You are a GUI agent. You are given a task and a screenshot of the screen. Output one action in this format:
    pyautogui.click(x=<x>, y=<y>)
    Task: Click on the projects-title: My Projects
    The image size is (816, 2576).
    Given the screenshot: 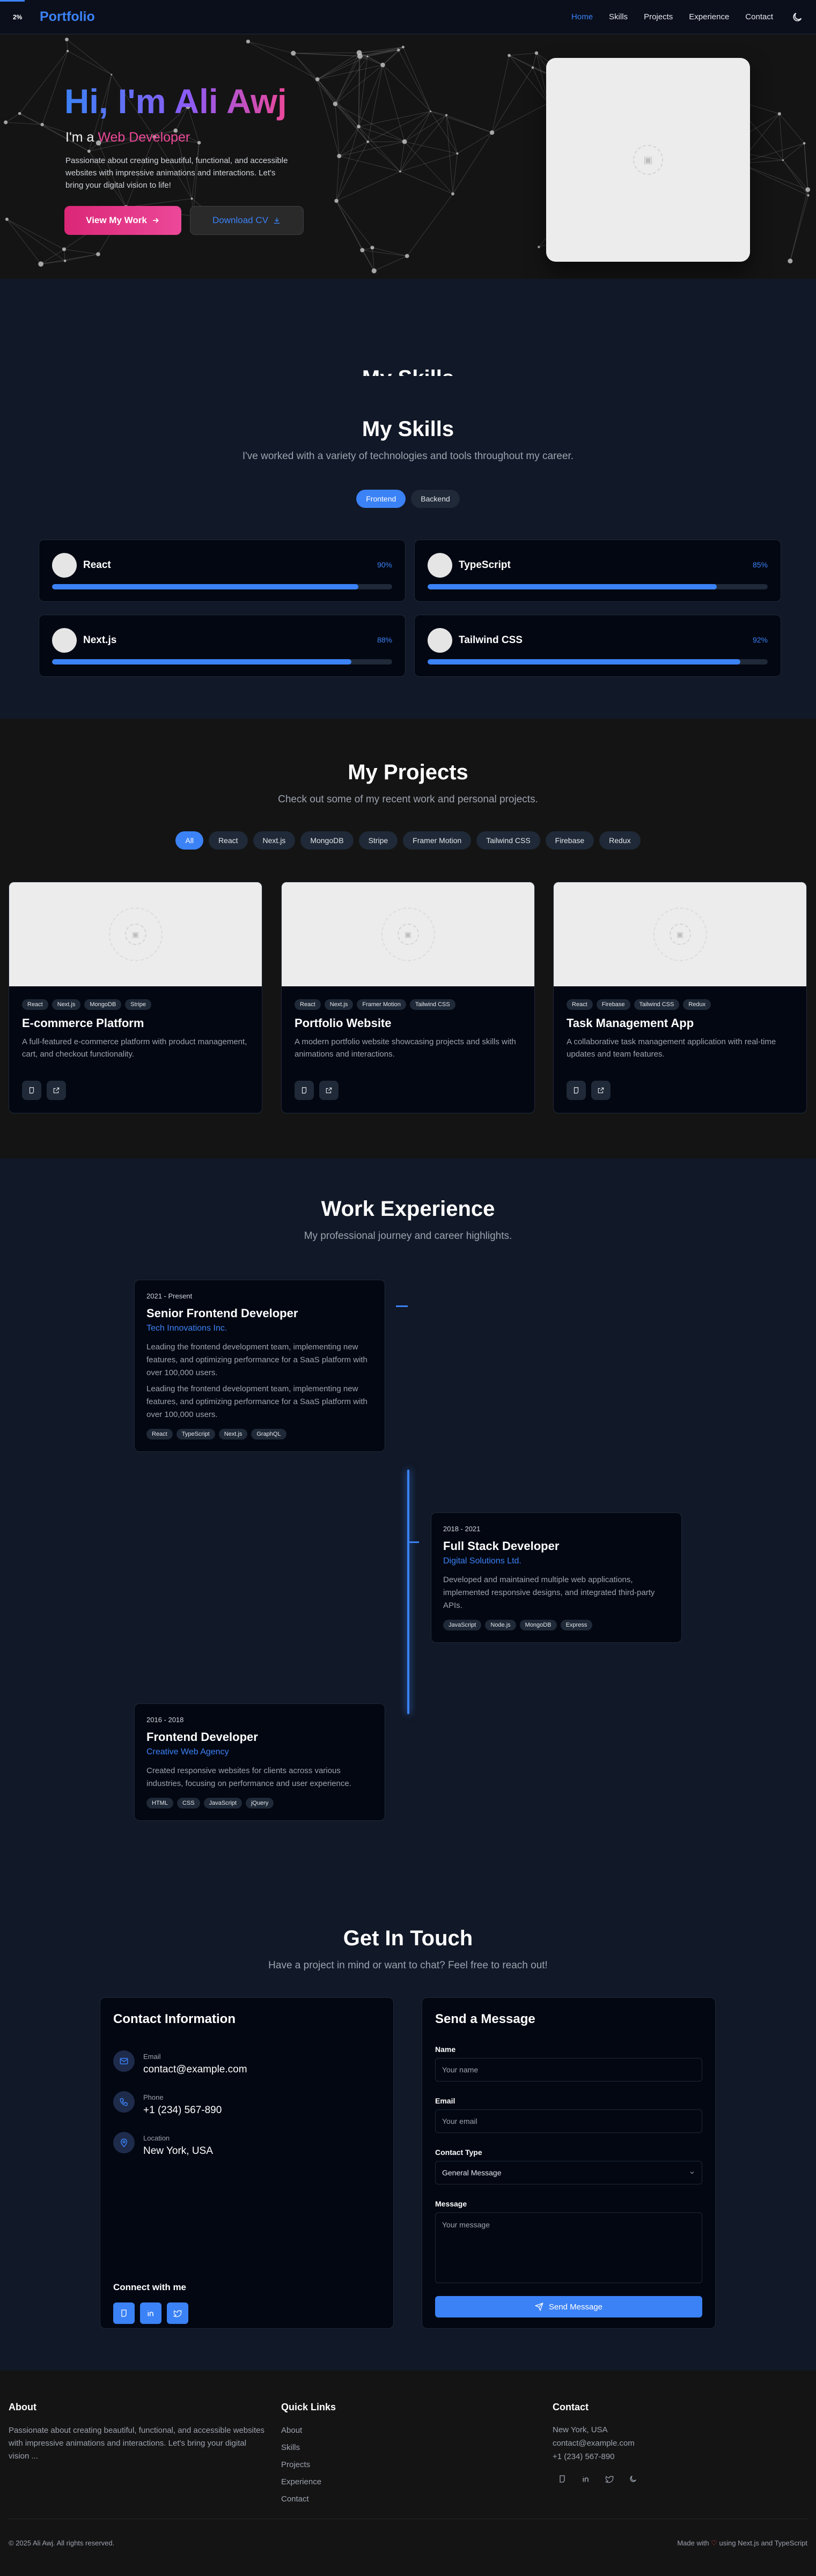 What is the action you would take?
    pyautogui.click(x=408, y=773)
    